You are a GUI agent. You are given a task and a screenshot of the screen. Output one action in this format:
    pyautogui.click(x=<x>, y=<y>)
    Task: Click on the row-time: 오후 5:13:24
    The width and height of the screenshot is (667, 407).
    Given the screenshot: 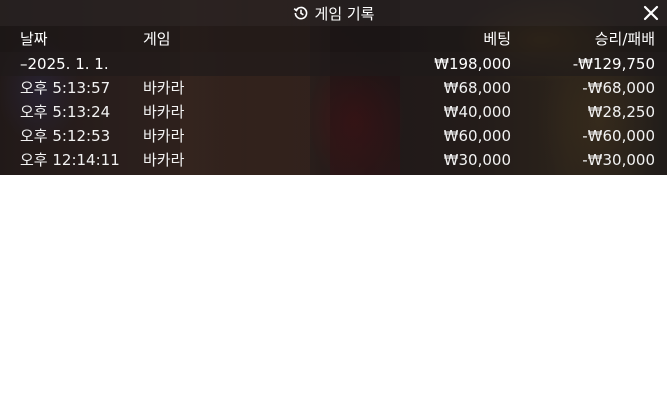 What is the action you would take?
    pyautogui.click(x=65, y=112)
    